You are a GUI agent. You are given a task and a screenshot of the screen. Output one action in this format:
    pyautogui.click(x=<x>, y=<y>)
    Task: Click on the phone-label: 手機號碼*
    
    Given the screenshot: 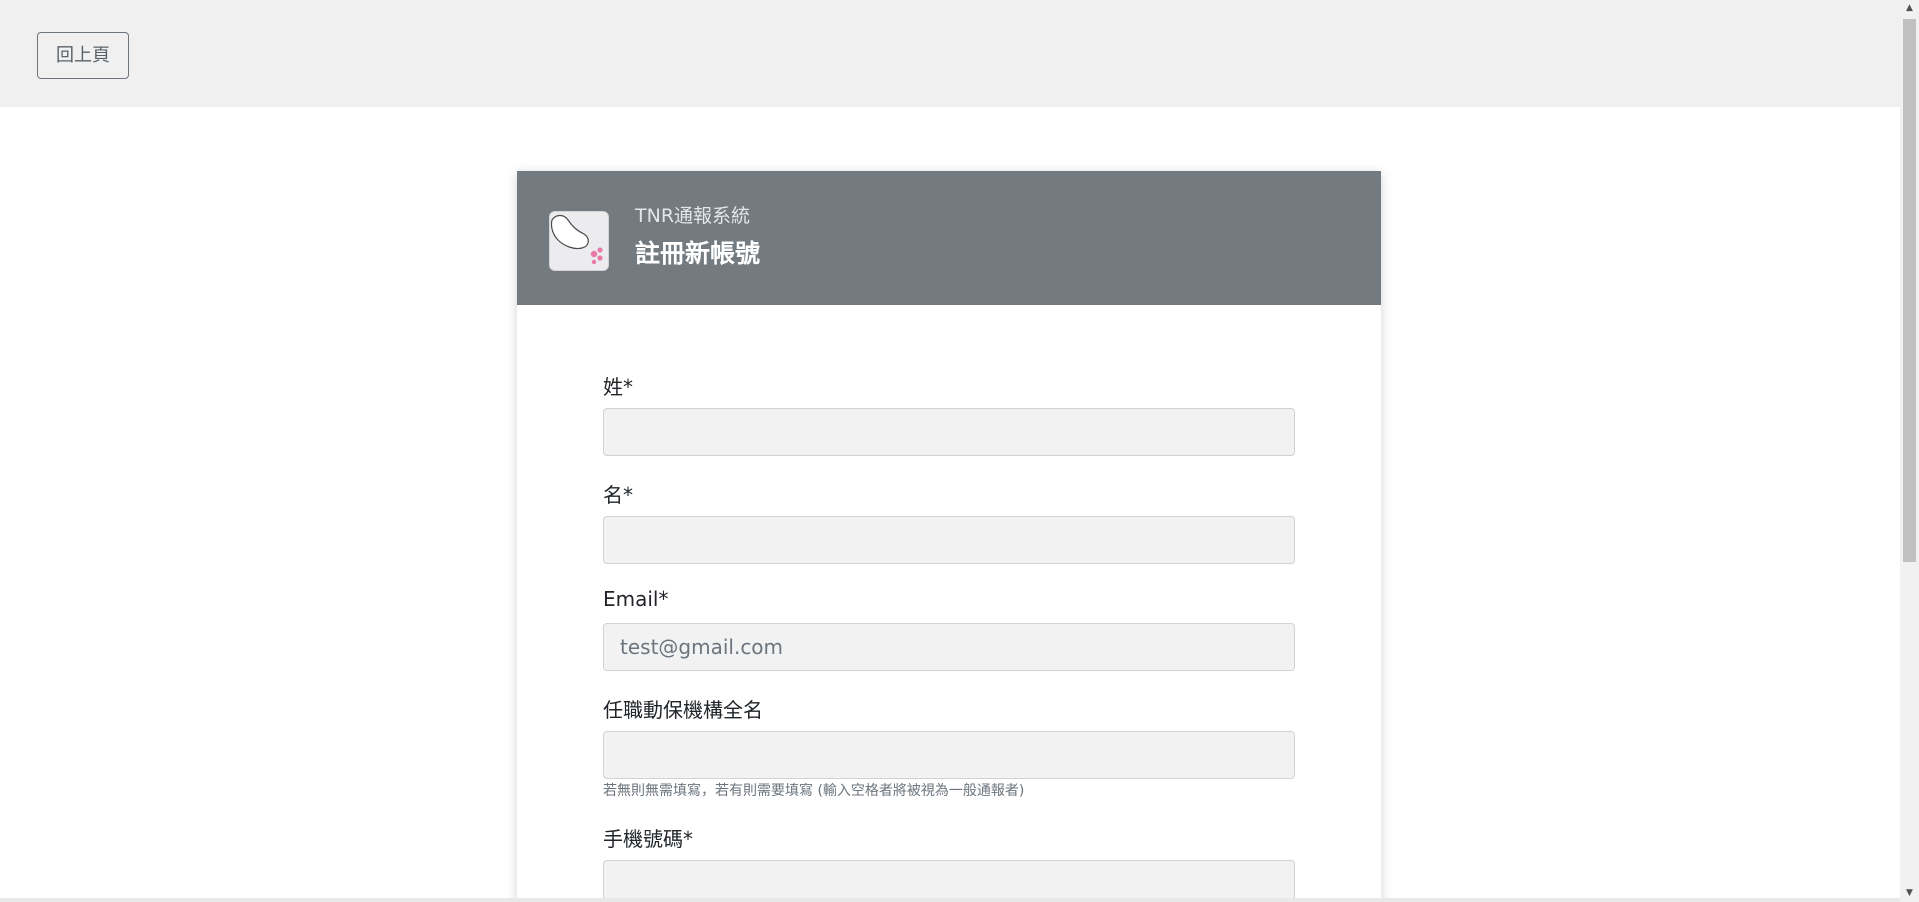 What is the action you would take?
    pyautogui.click(x=648, y=839)
    